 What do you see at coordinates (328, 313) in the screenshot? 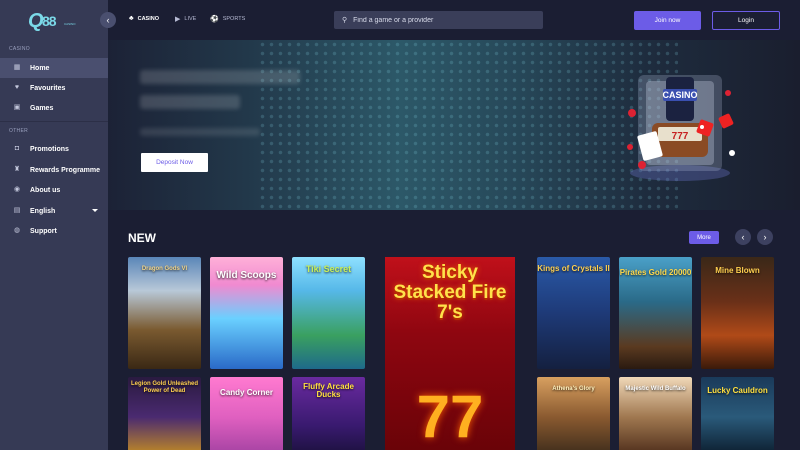
I see `game-tile: Tiki Secret` at bounding box center [328, 313].